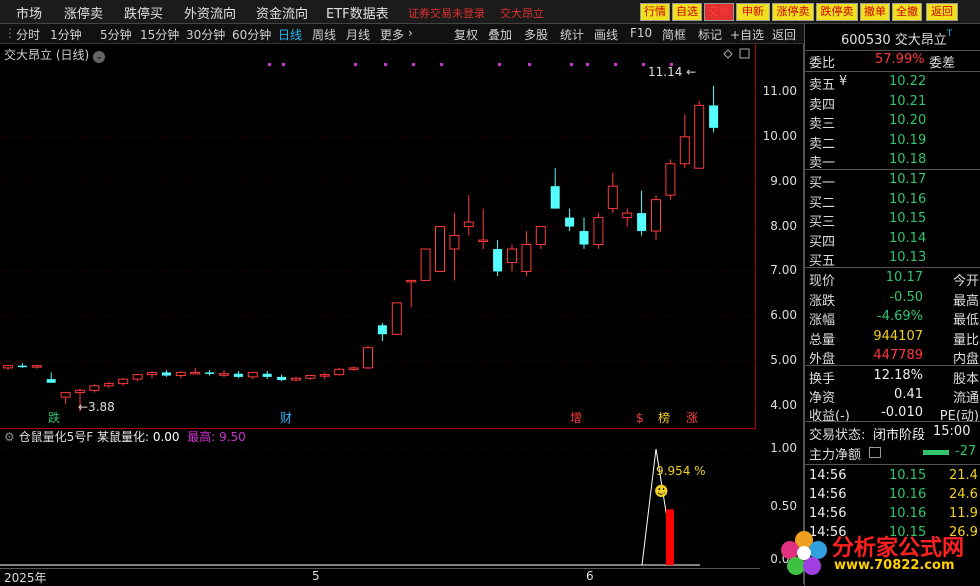 This screenshot has width=980, height=586. I want to click on cancel-all-button: 全撤, so click(907, 12).